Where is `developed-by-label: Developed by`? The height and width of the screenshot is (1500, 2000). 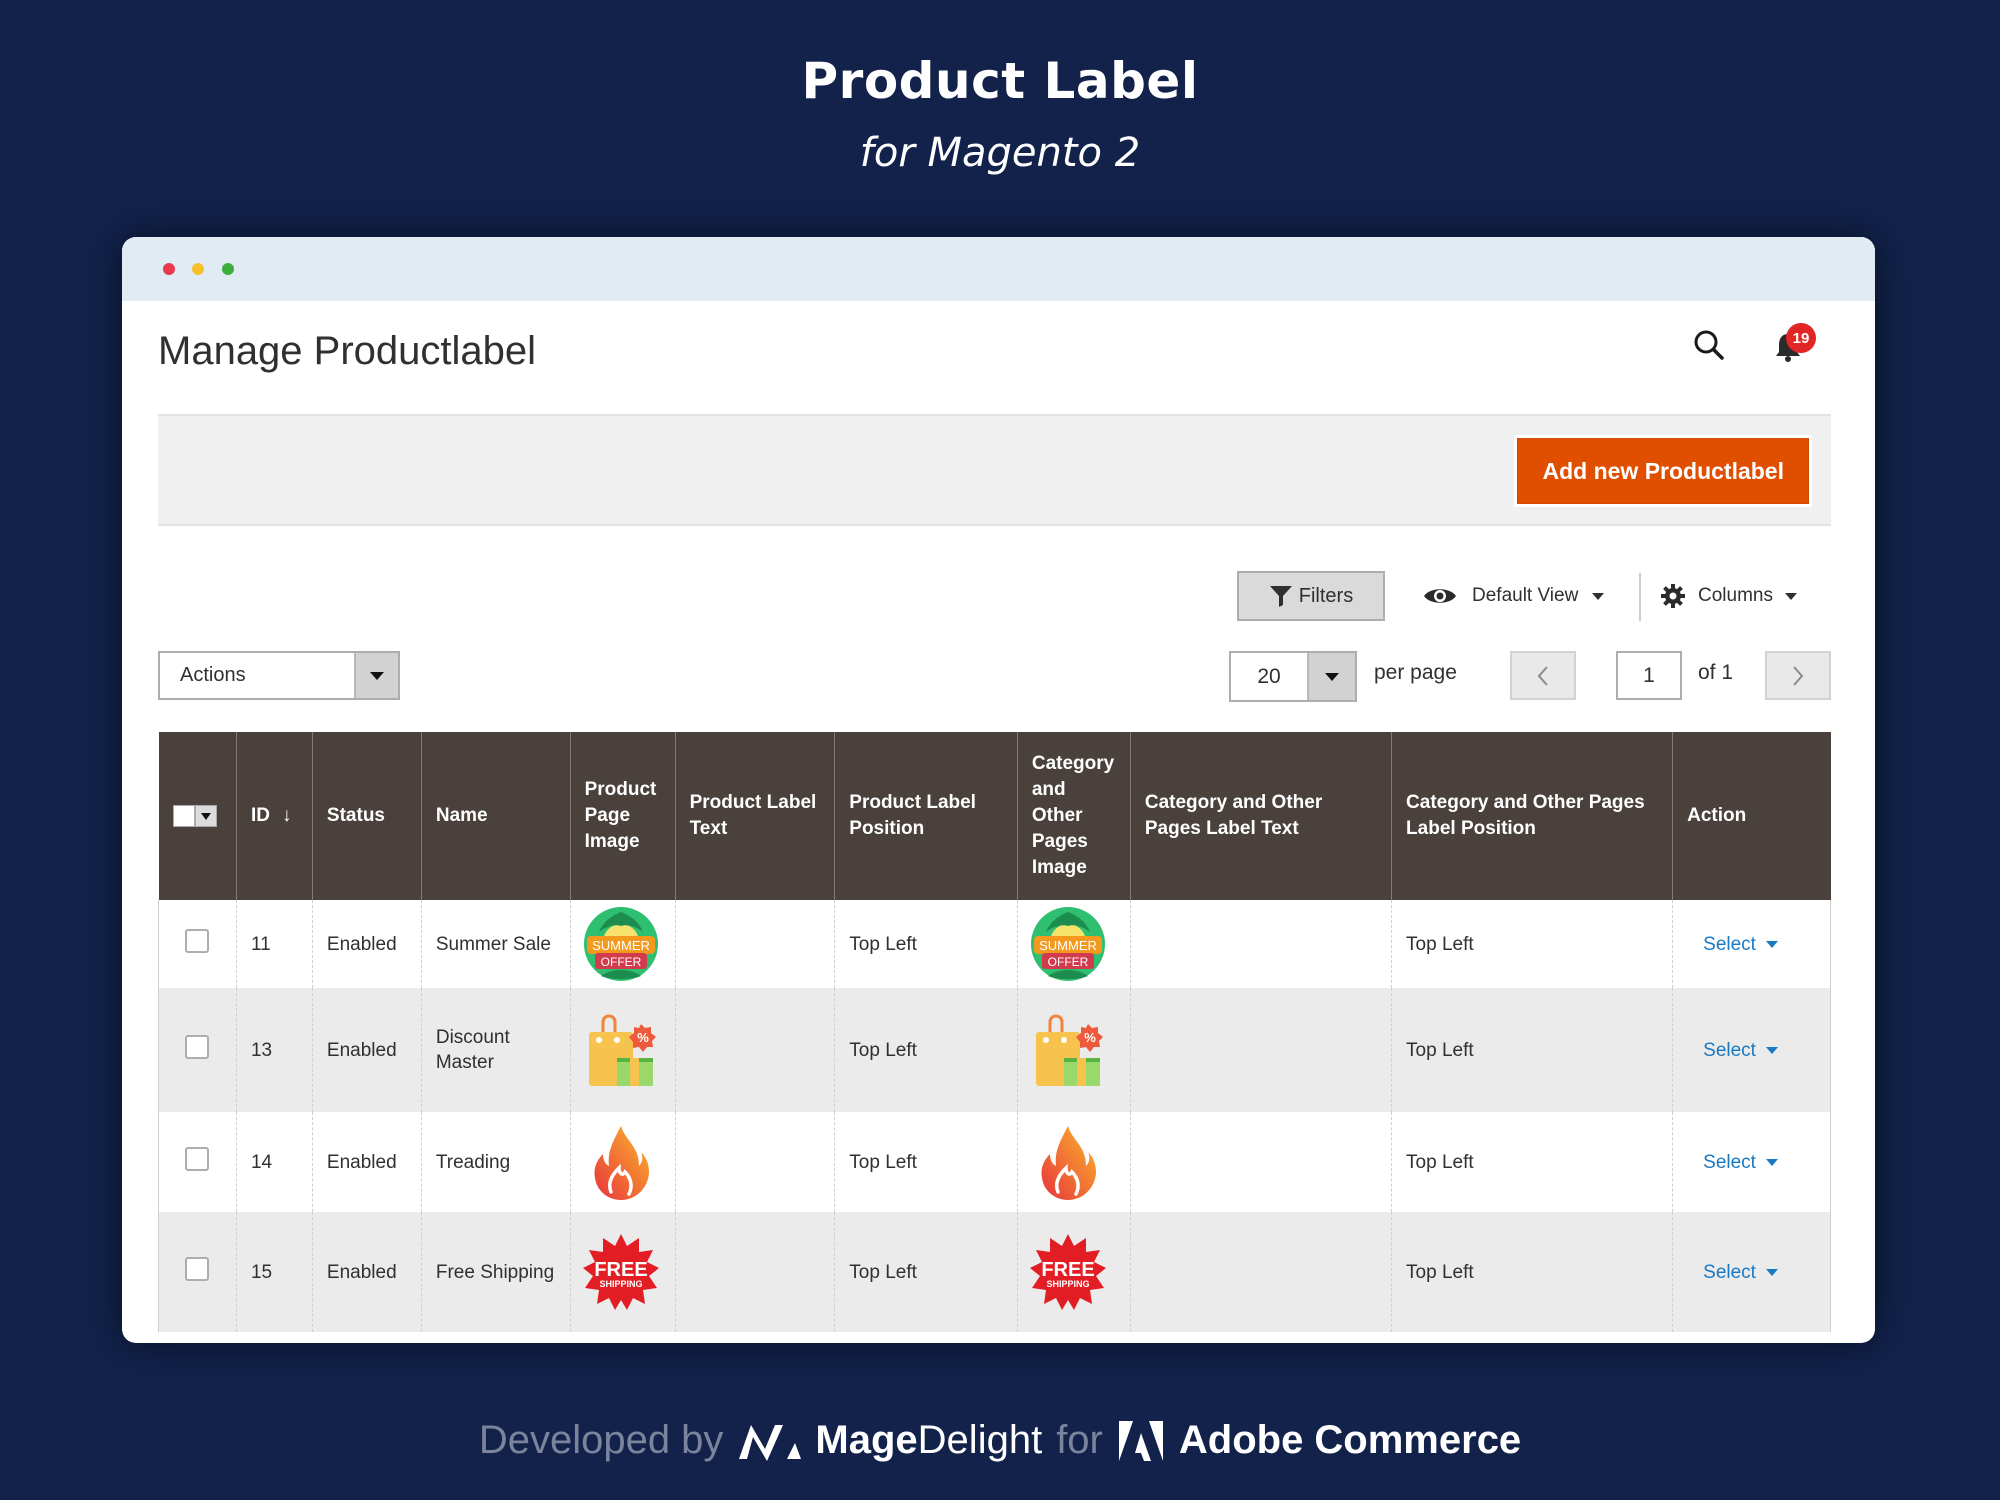
developed-by-label: Developed by is located at coordinates (601, 1440).